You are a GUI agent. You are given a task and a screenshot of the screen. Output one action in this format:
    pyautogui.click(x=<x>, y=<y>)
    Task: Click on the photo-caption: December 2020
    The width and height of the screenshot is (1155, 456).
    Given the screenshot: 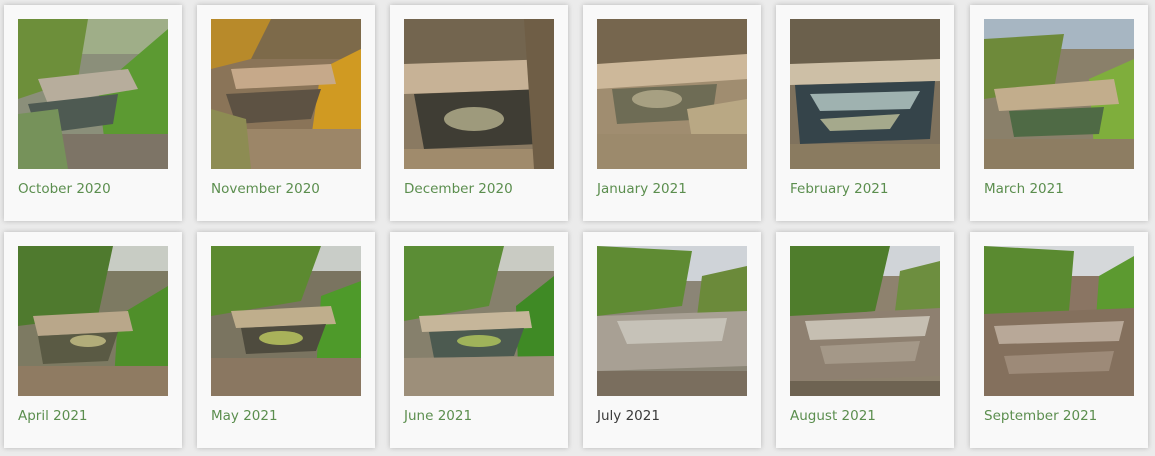 What is the action you would take?
    pyautogui.click(x=458, y=189)
    